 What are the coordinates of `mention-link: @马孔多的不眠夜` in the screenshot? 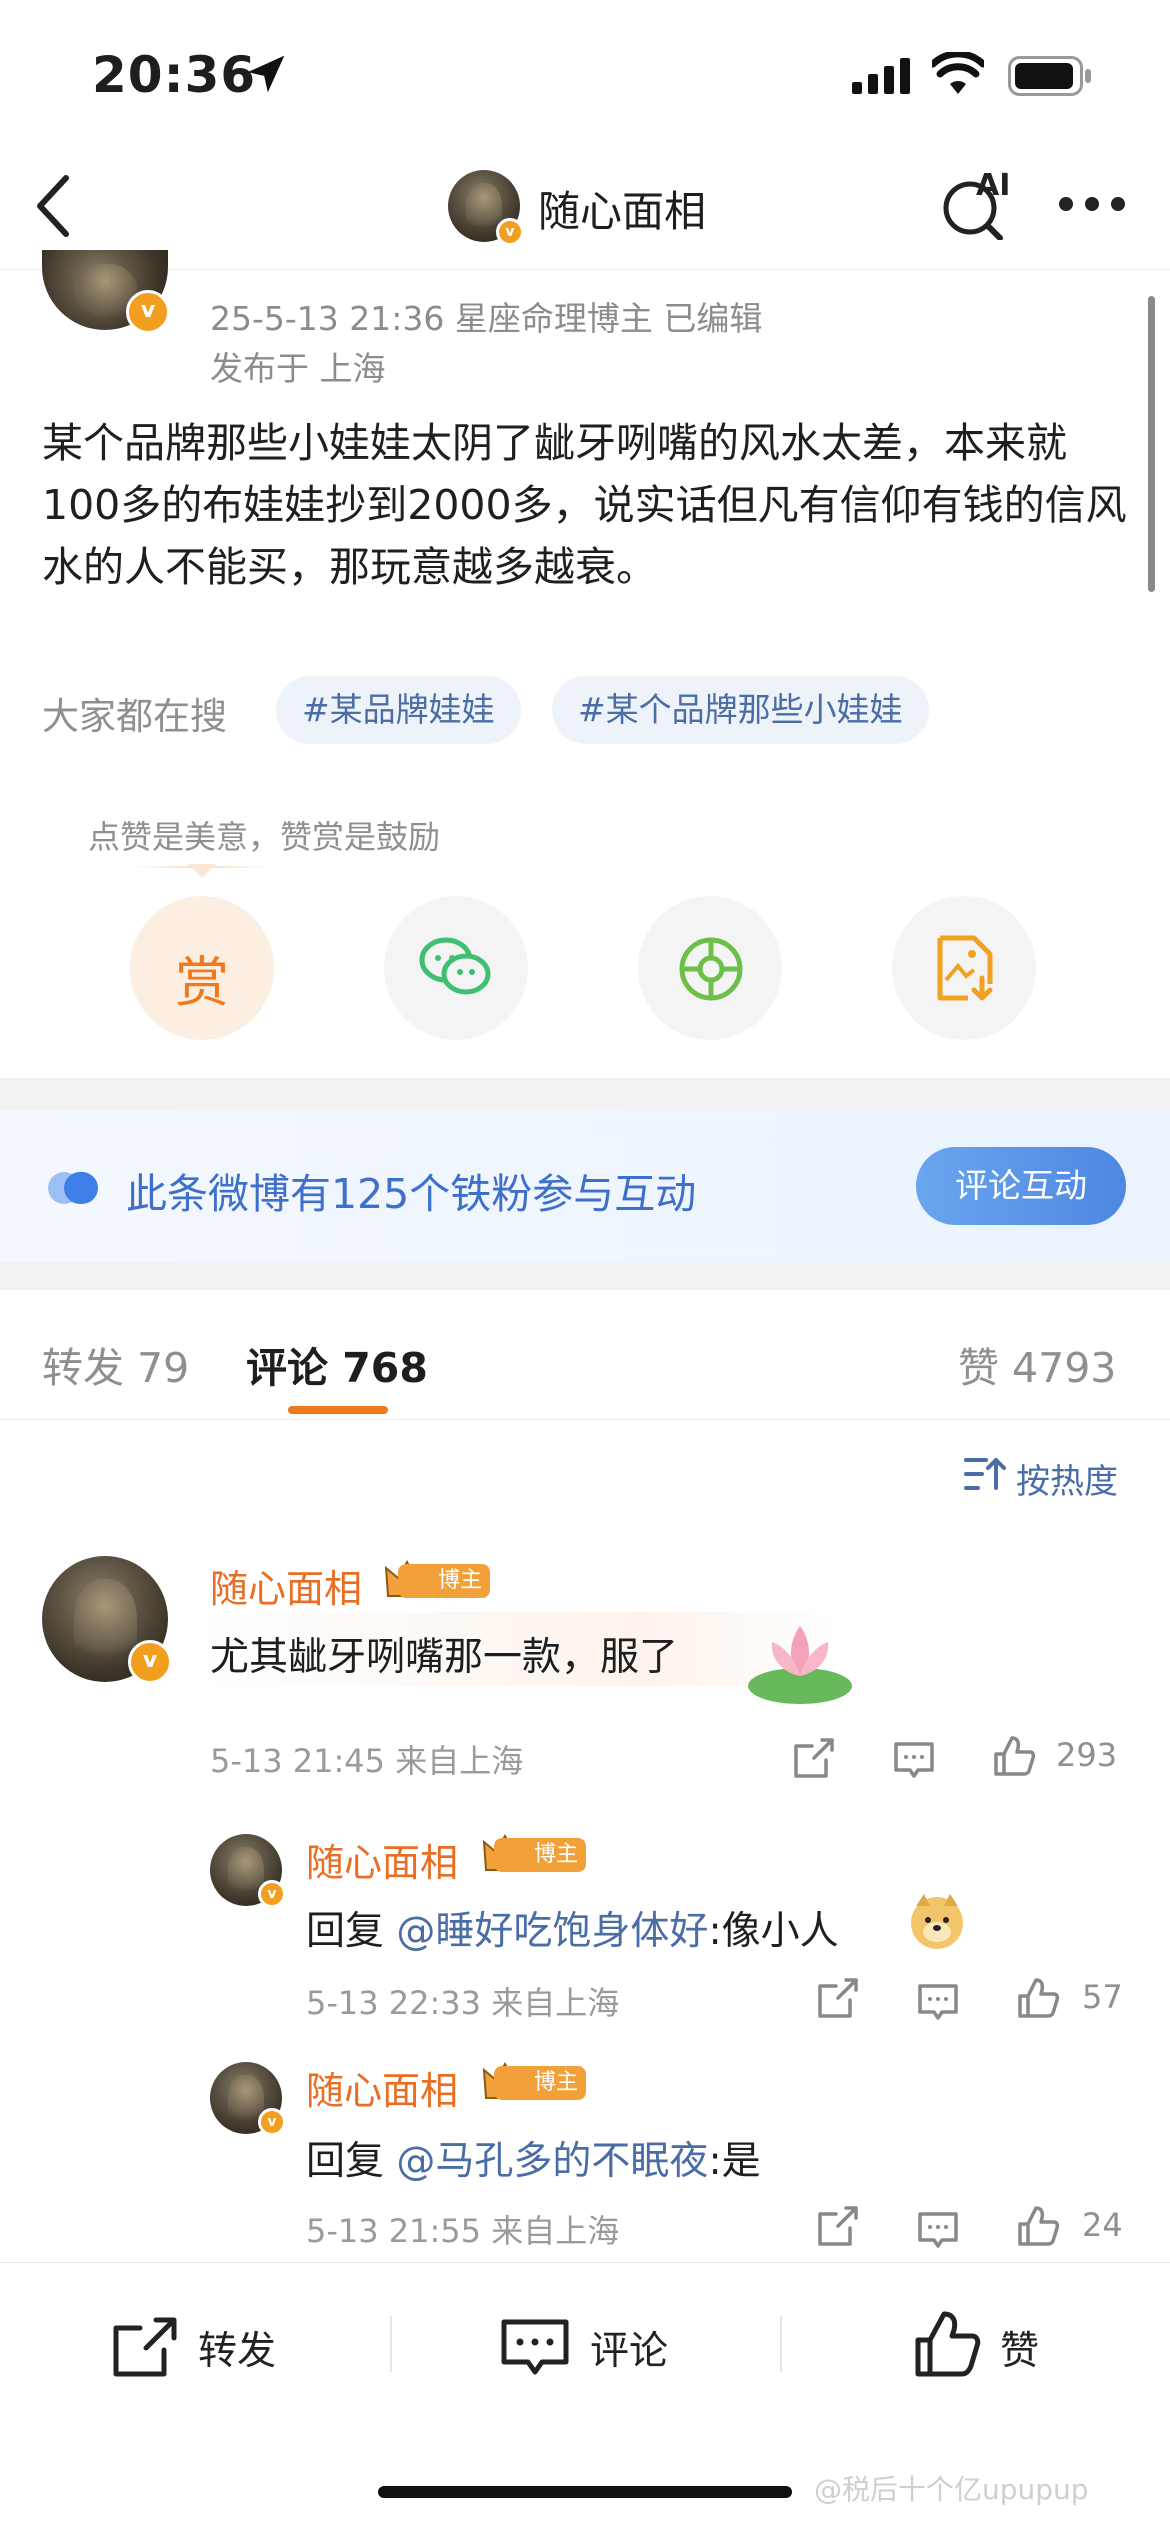 It's located at (552, 2161).